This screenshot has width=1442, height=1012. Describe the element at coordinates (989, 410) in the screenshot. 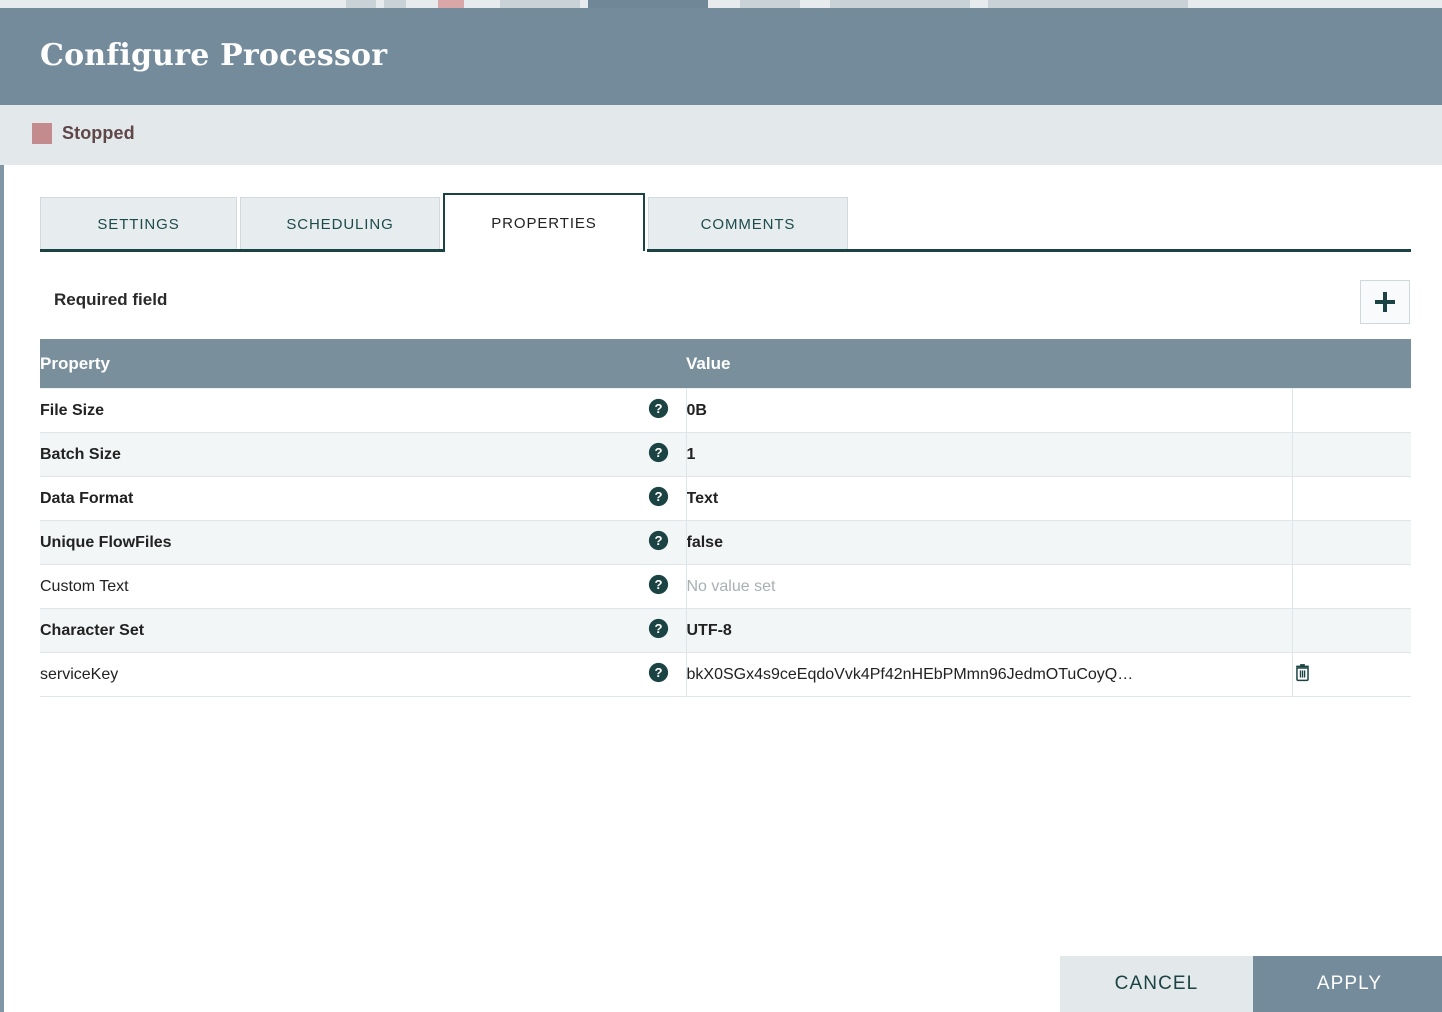

I see `property-value-cell: 0B` at that location.